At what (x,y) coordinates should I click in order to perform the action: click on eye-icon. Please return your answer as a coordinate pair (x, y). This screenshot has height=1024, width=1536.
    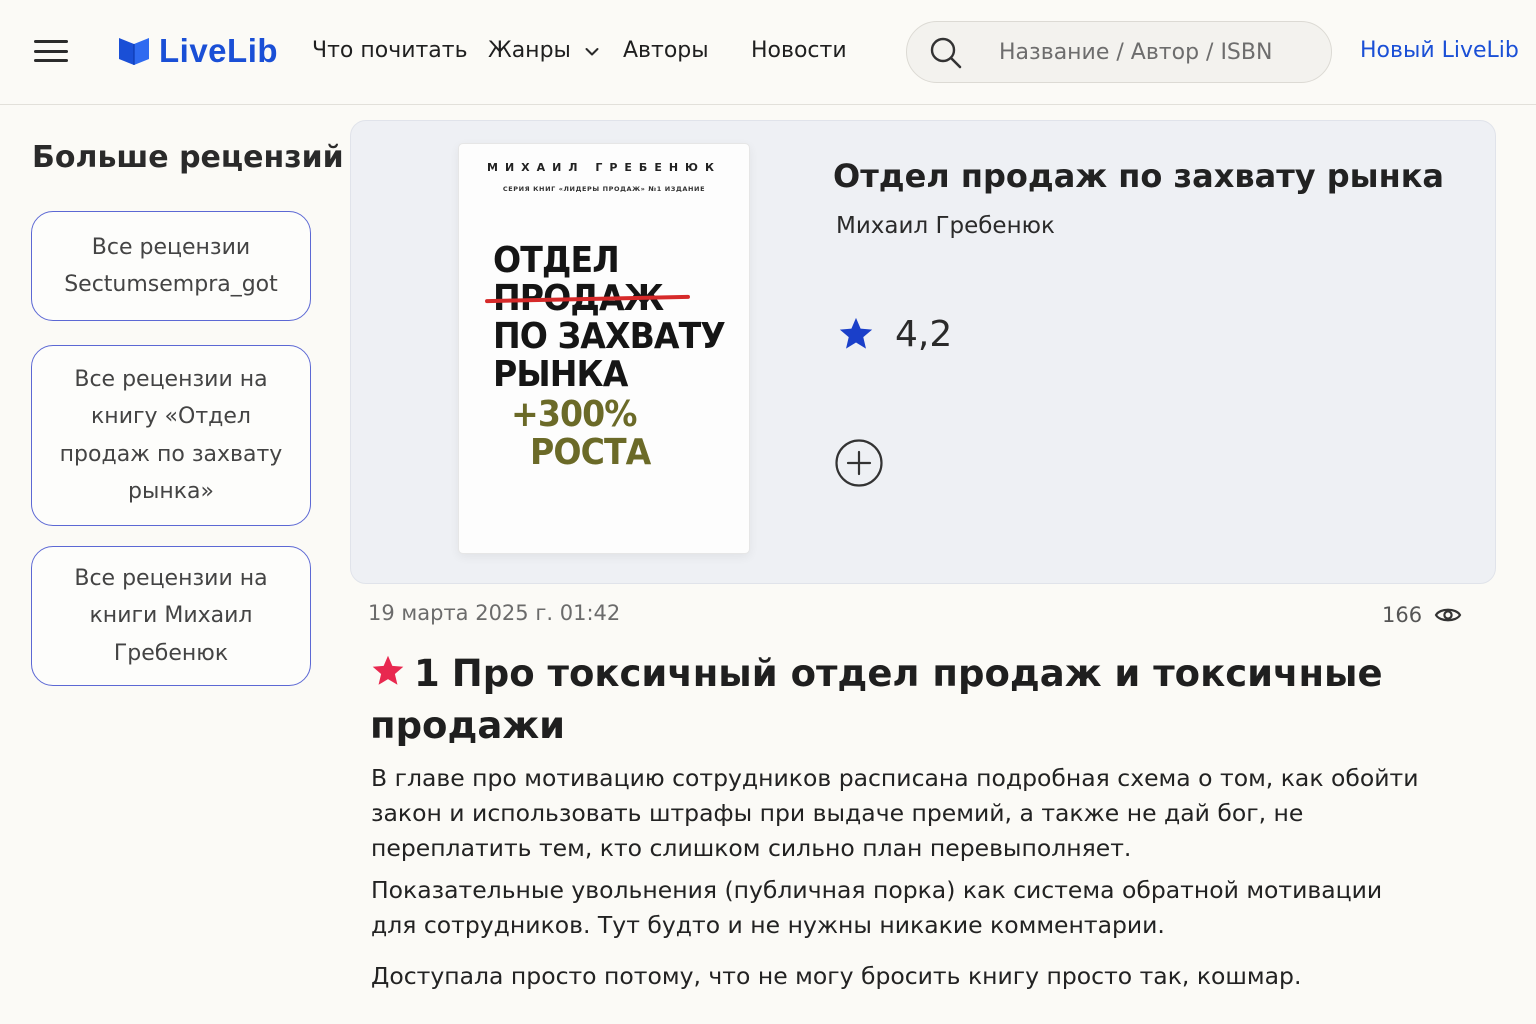
    Looking at the image, I should click on (1448, 615).